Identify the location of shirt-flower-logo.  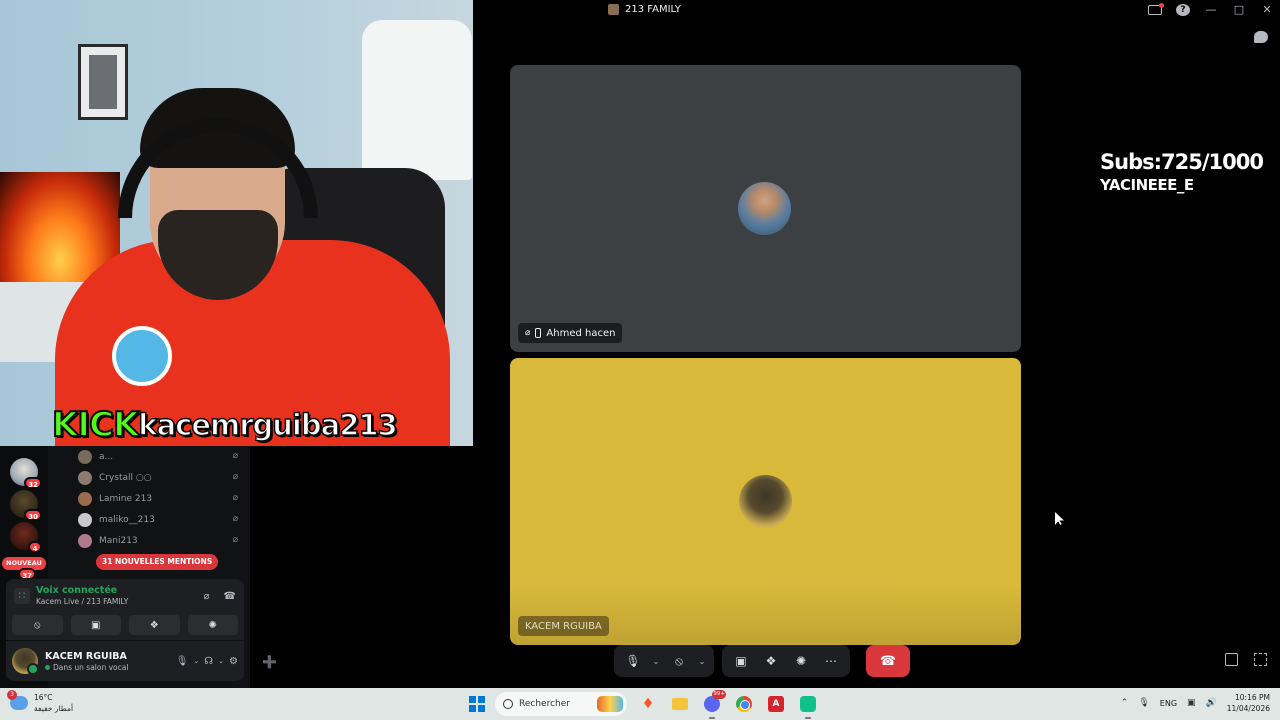
(142, 356).